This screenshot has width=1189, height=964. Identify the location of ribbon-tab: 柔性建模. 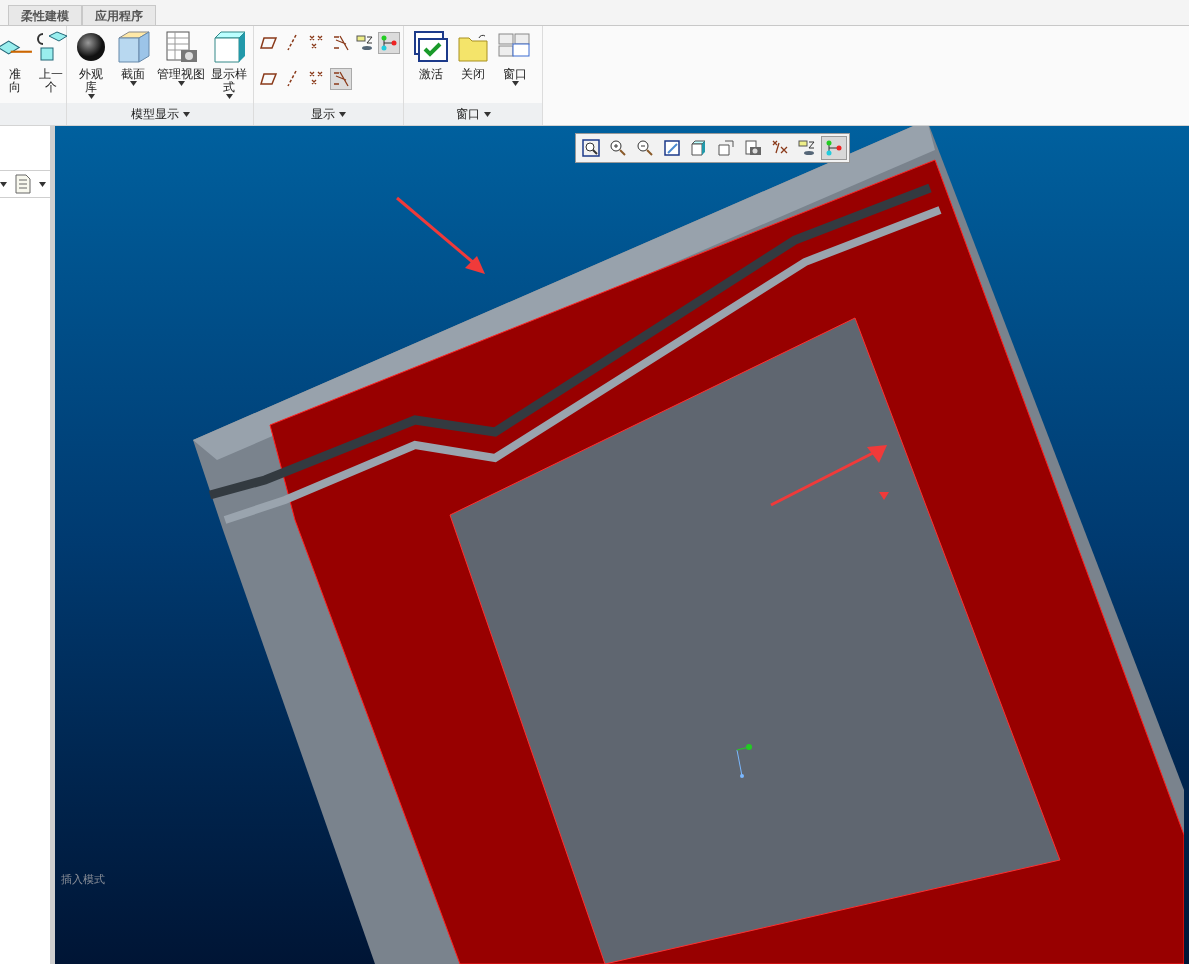
(45, 15).